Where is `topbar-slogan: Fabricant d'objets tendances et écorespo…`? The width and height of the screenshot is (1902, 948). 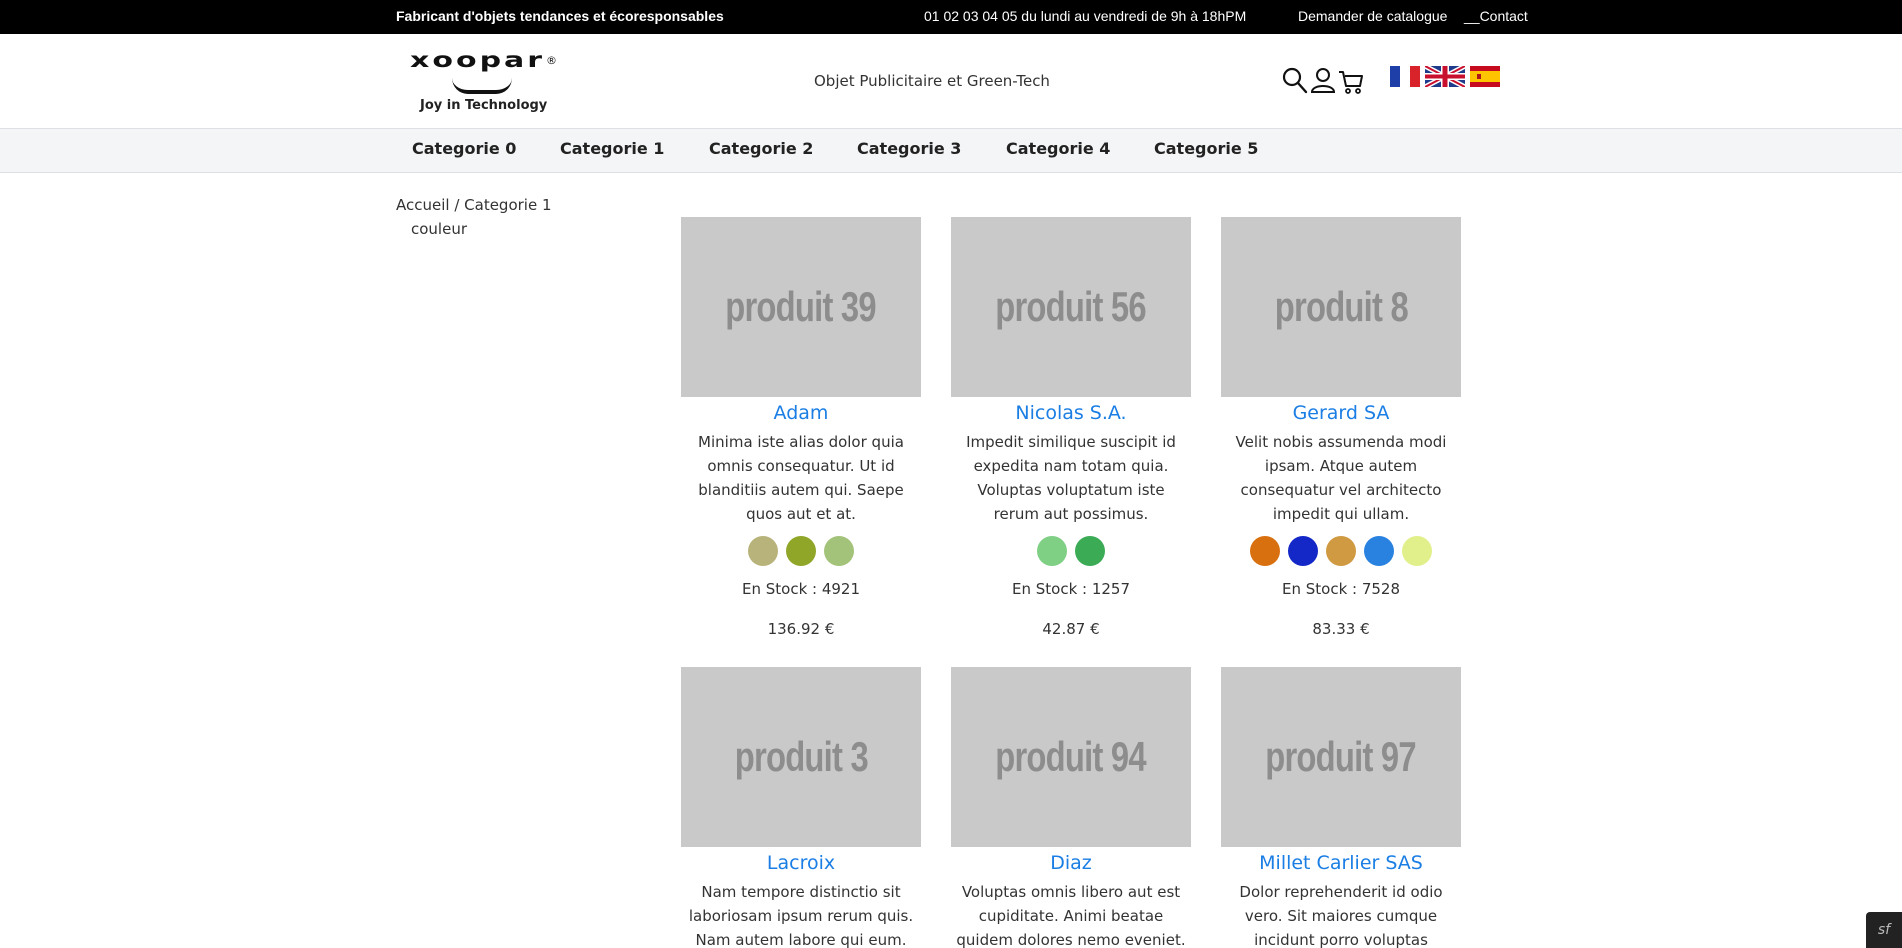 topbar-slogan: Fabricant d'objets tendances et écorespo… is located at coordinates (560, 16).